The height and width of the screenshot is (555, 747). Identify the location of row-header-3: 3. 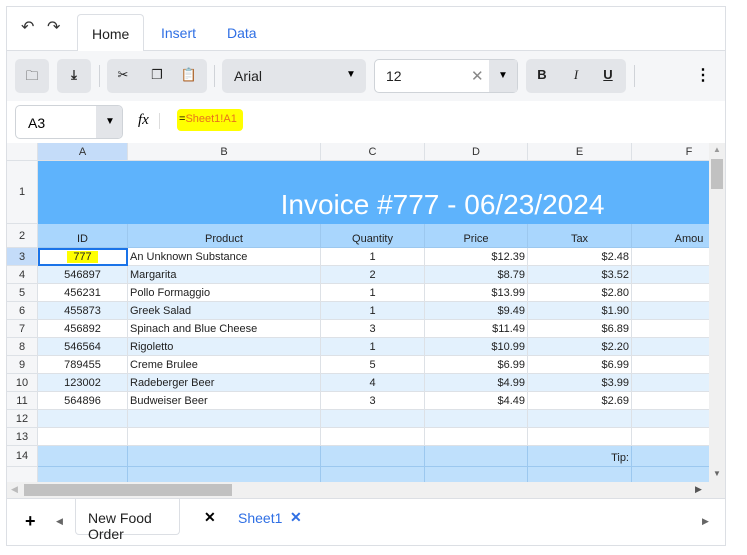
(22, 257).